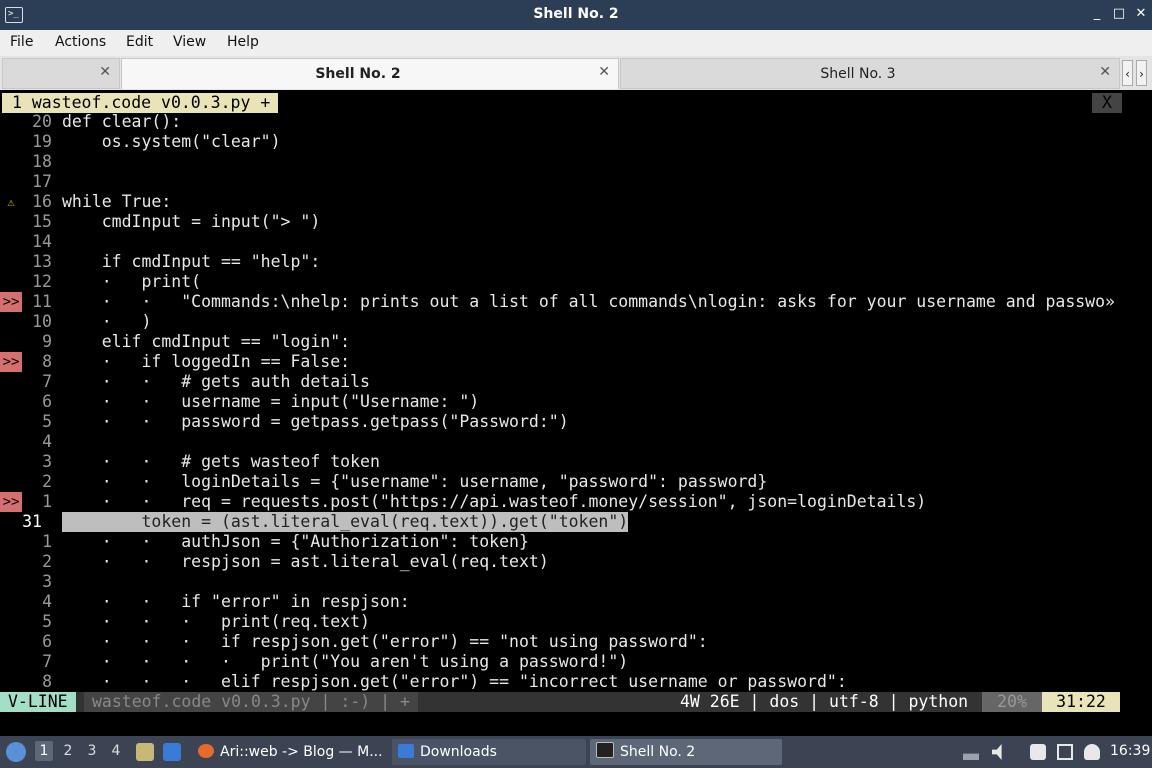  What do you see at coordinates (47, 481) in the screenshot?
I see `line-number: 2` at bounding box center [47, 481].